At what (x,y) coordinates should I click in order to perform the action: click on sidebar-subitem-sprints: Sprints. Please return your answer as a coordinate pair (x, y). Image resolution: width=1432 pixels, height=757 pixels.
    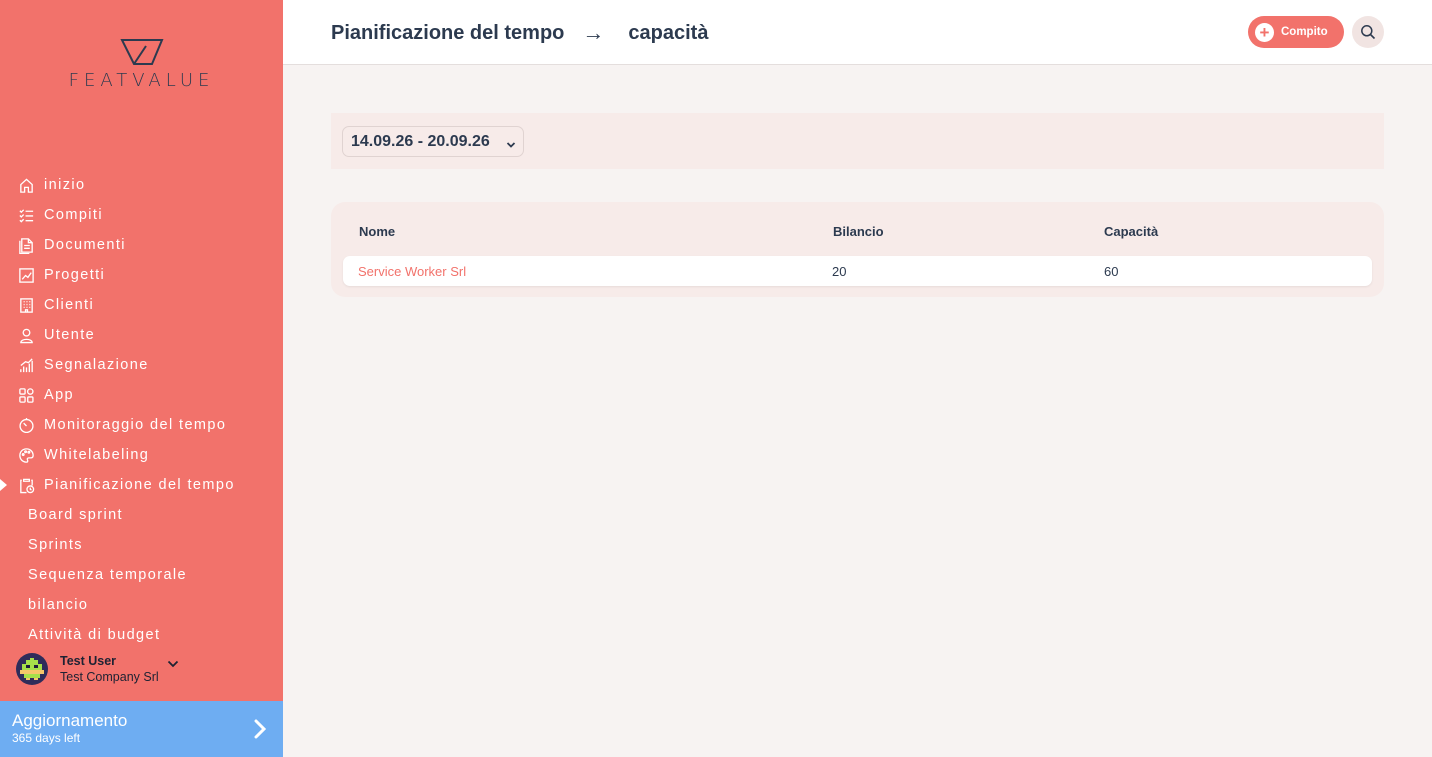
    Looking at the image, I should click on (141, 545).